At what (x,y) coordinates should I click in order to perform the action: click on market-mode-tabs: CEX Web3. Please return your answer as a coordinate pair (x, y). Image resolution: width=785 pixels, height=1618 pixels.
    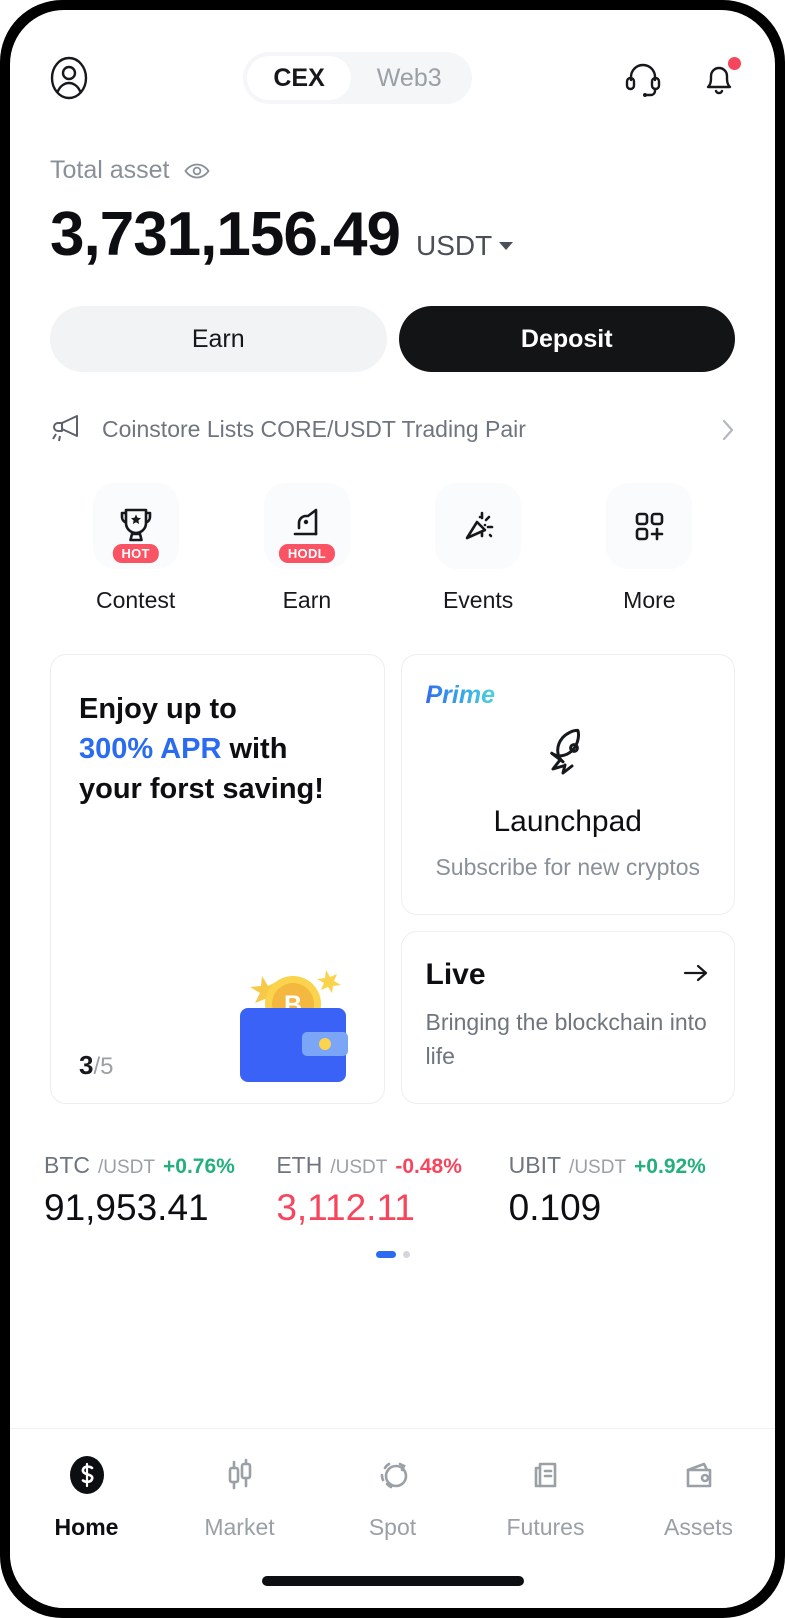
    Looking at the image, I should click on (357, 78).